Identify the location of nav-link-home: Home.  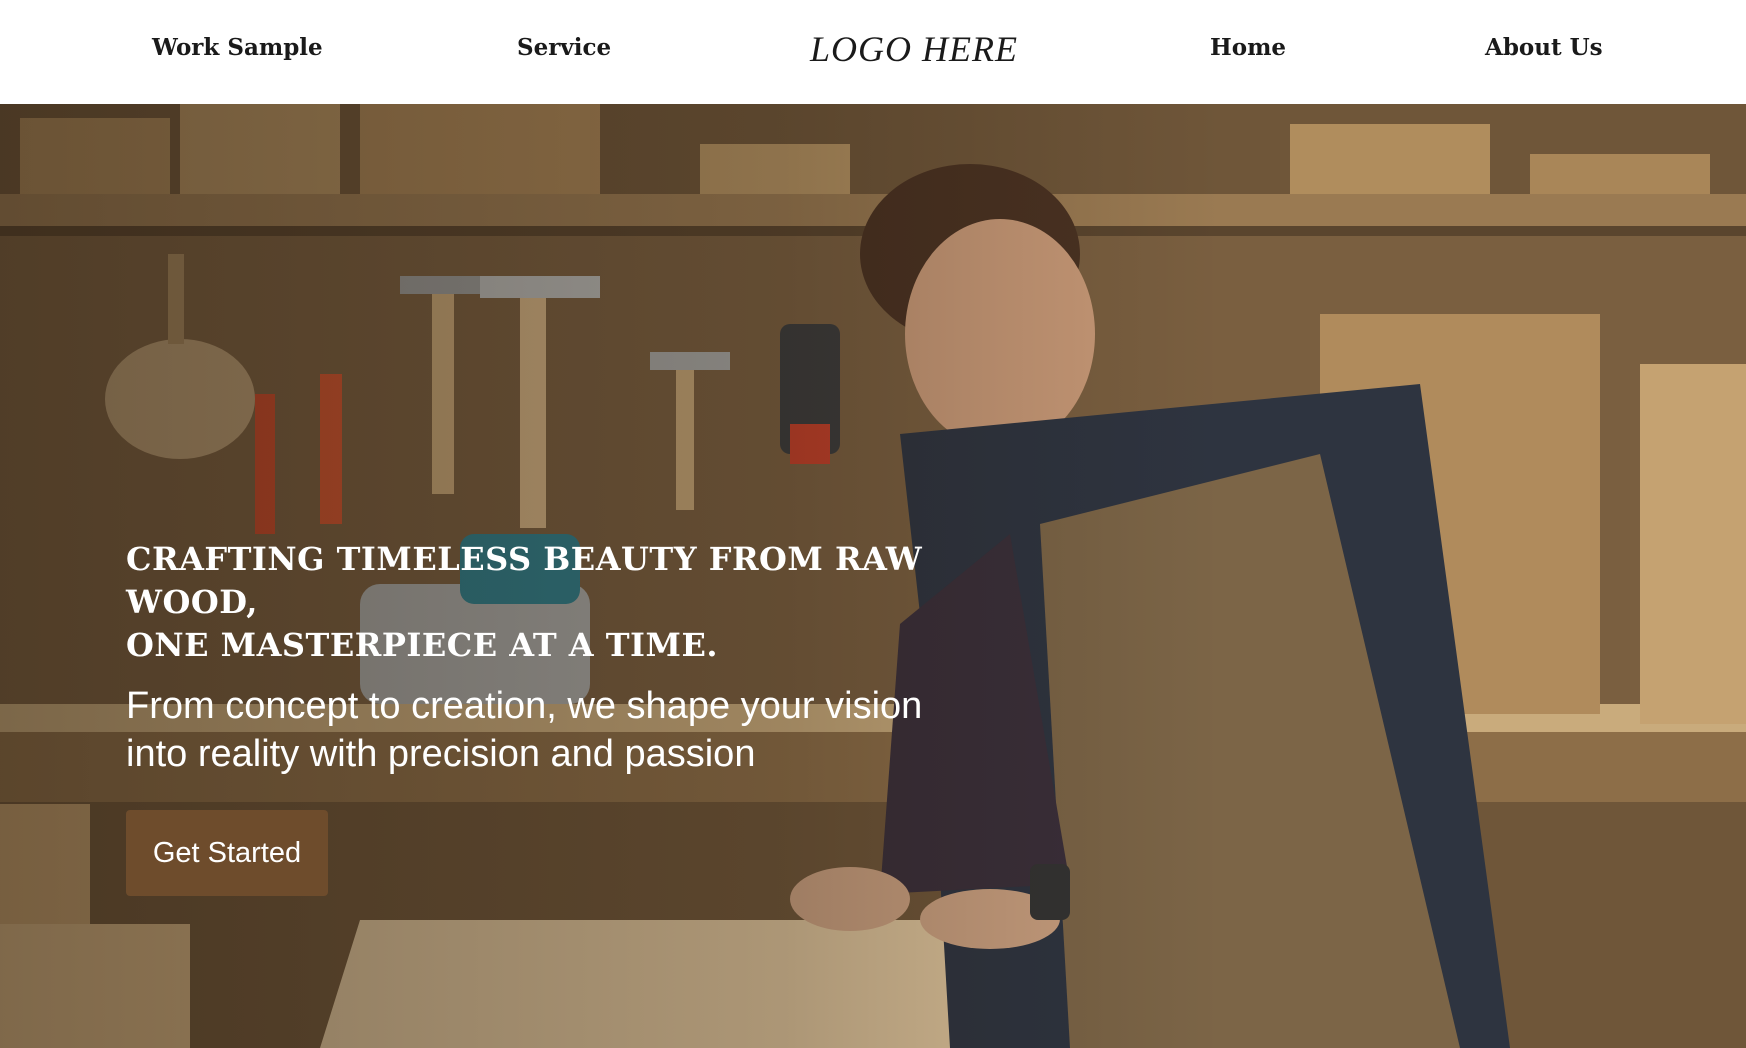
(1248, 47).